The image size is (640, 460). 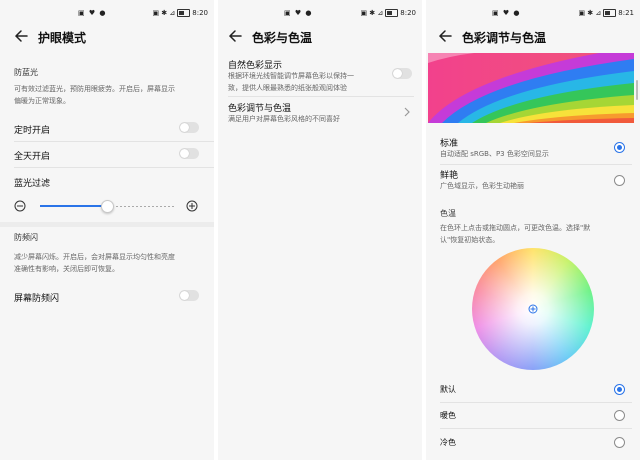 What do you see at coordinates (94, 95) in the screenshot?
I see `blue-light-description: 可有效过滤蓝光，预防用眼疲劳。开启后，屏幕显示 偏暖为正常现象。` at bounding box center [94, 95].